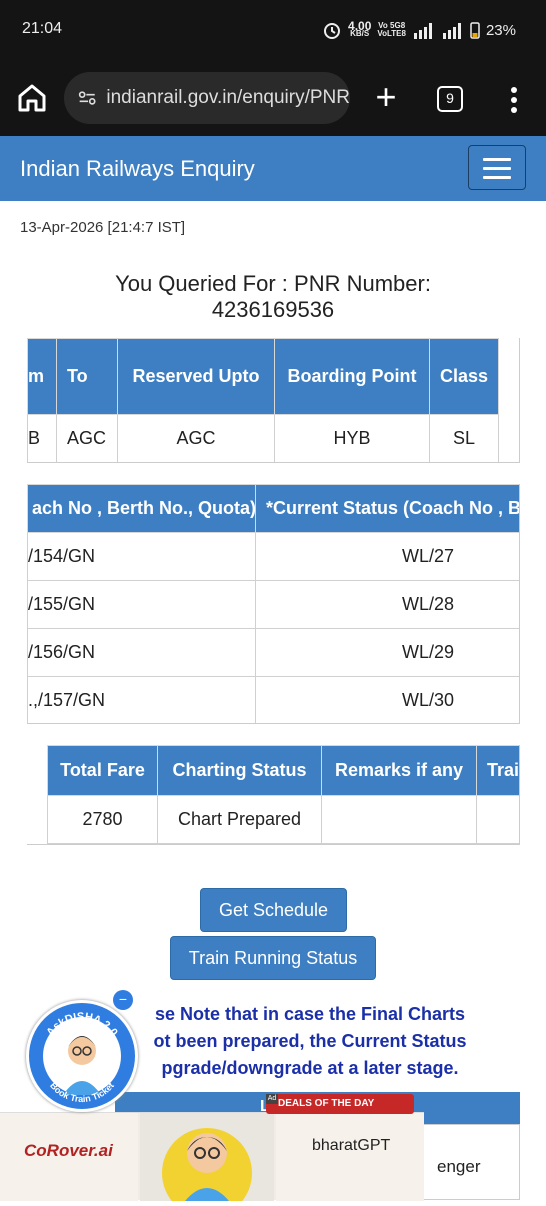 This screenshot has height=1206, width=546. Describe the element at coordinates (451, 31) in the screenshot. I see `signal-icon` at that location.